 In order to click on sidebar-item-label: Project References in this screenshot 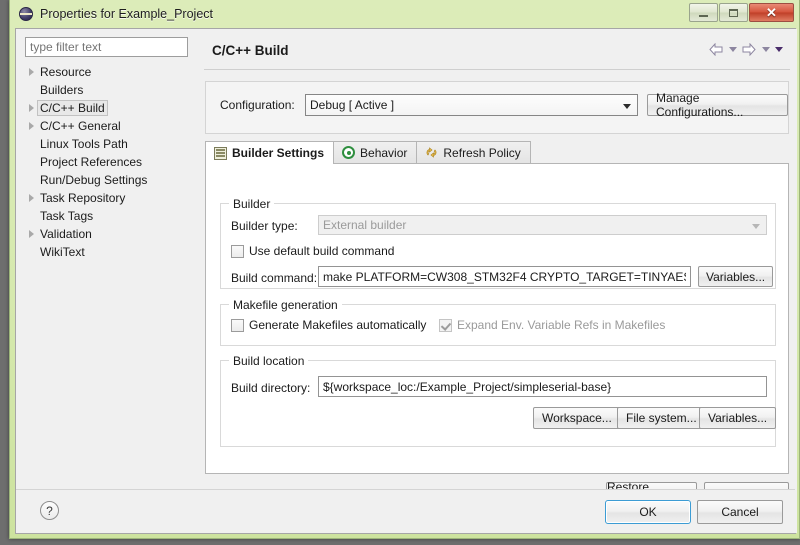, I will do `click(91, 162)`.